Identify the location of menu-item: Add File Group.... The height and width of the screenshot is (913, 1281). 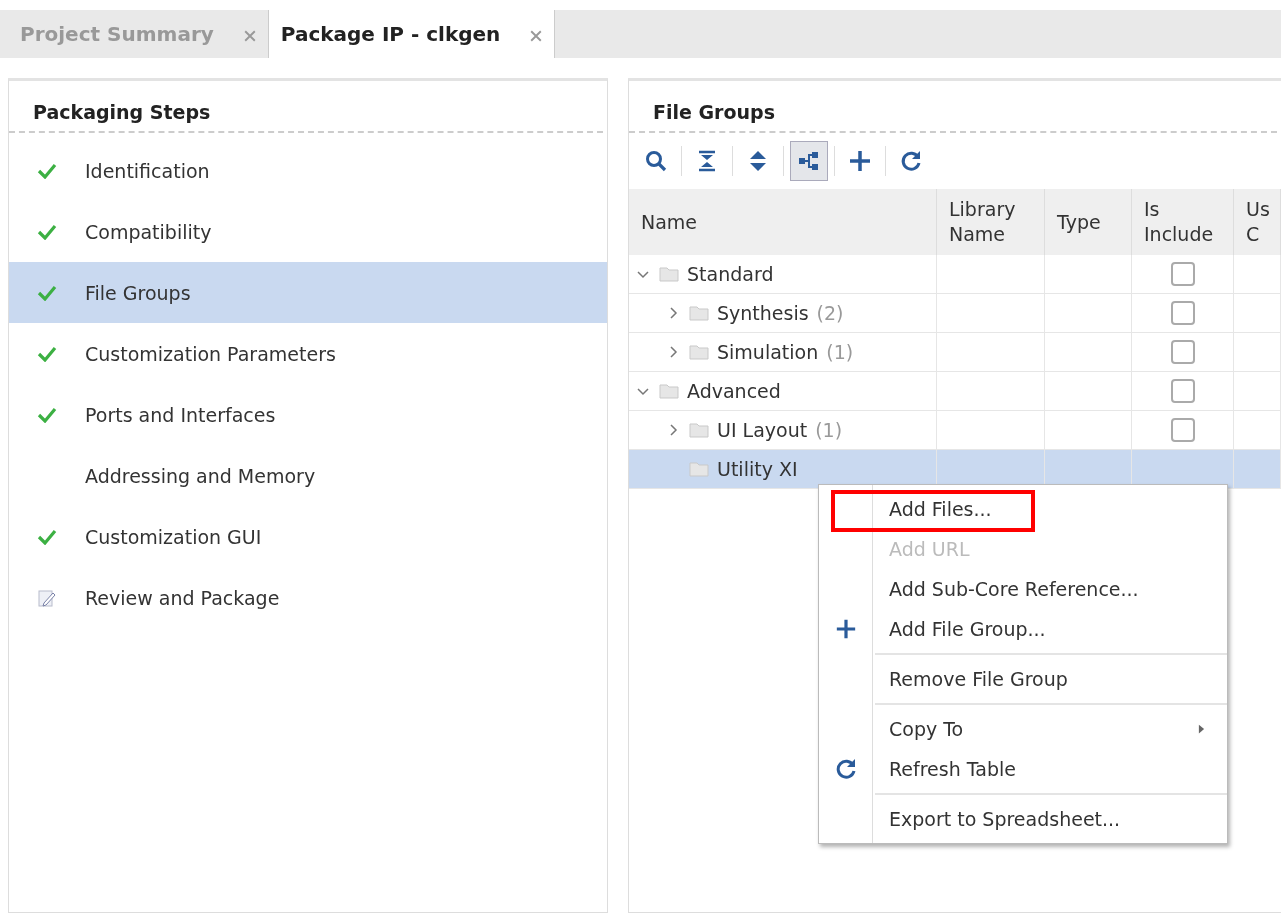
(1023, 629).